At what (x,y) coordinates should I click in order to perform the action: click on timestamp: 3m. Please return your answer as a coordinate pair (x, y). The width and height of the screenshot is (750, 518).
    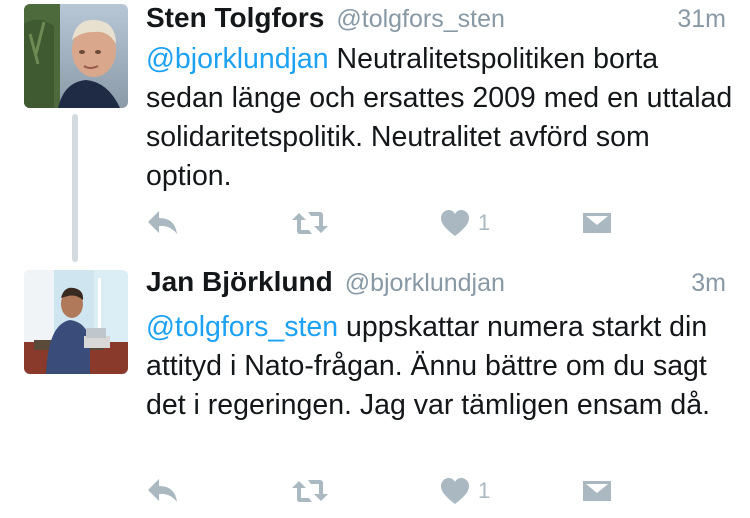
    Looking at the image, I should click on (708, 283).